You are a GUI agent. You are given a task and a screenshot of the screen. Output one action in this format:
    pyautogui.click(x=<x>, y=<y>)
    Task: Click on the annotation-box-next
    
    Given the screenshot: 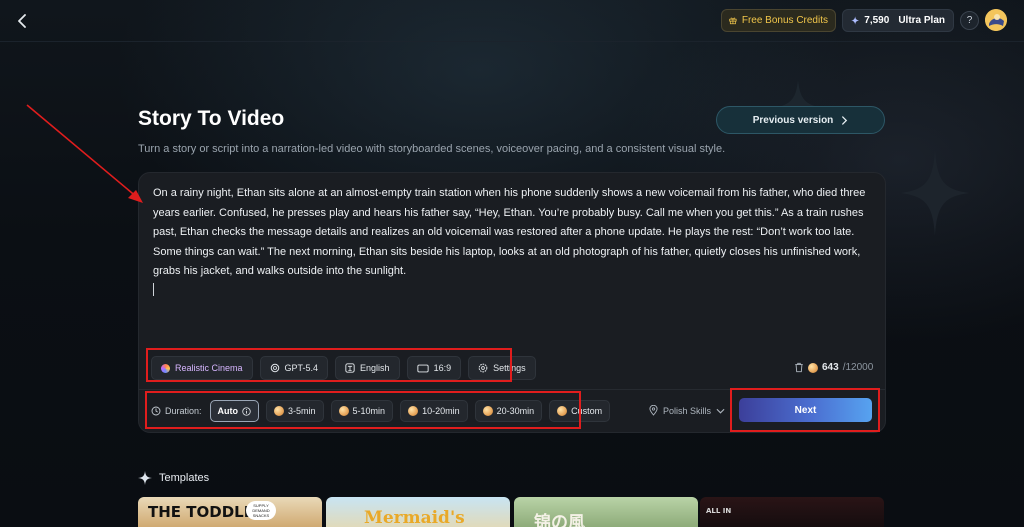 What is the action you would take?
    pyautogui.click(x=805, y=410)
    